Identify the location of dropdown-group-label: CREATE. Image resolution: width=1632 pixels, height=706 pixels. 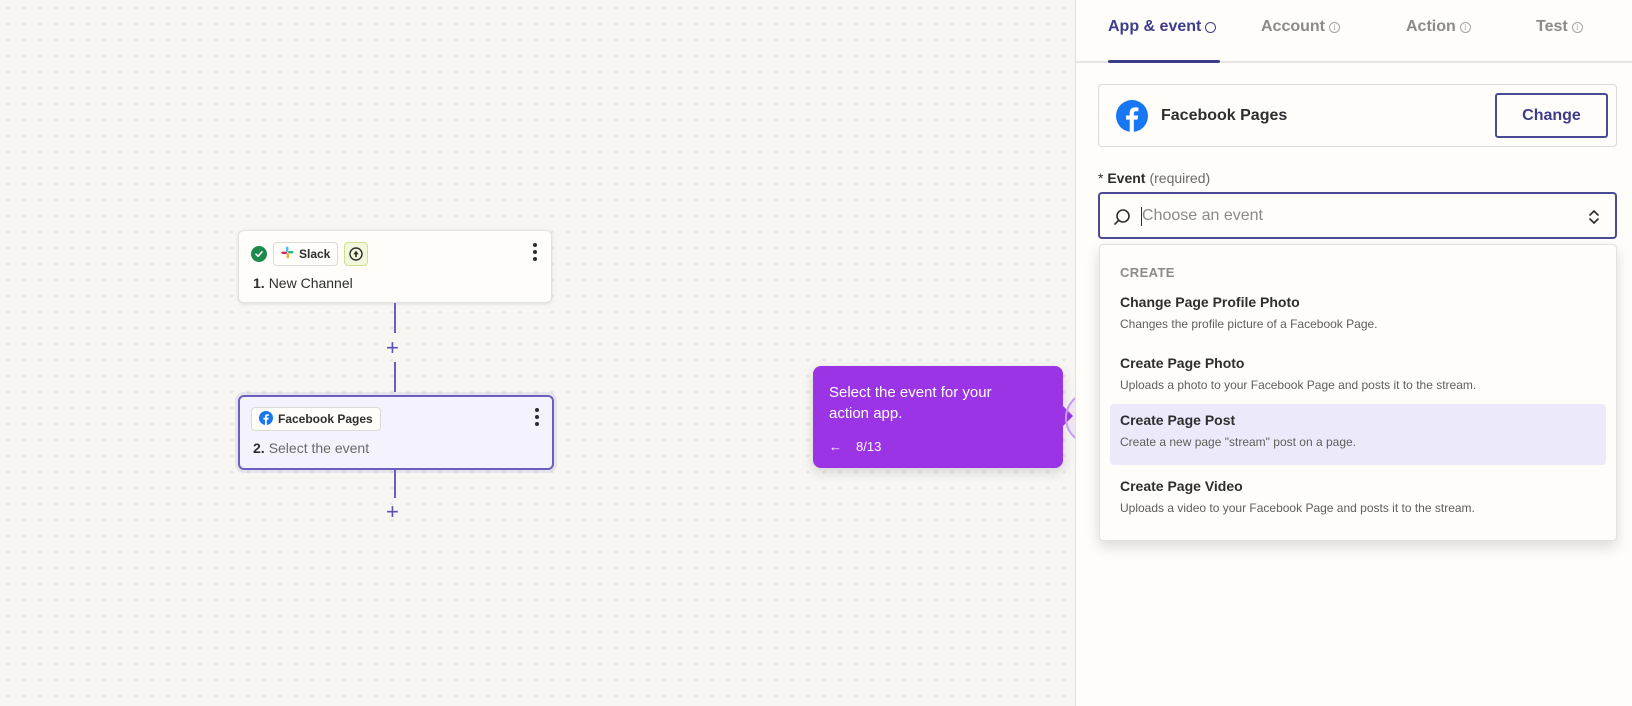
(1147, 272).